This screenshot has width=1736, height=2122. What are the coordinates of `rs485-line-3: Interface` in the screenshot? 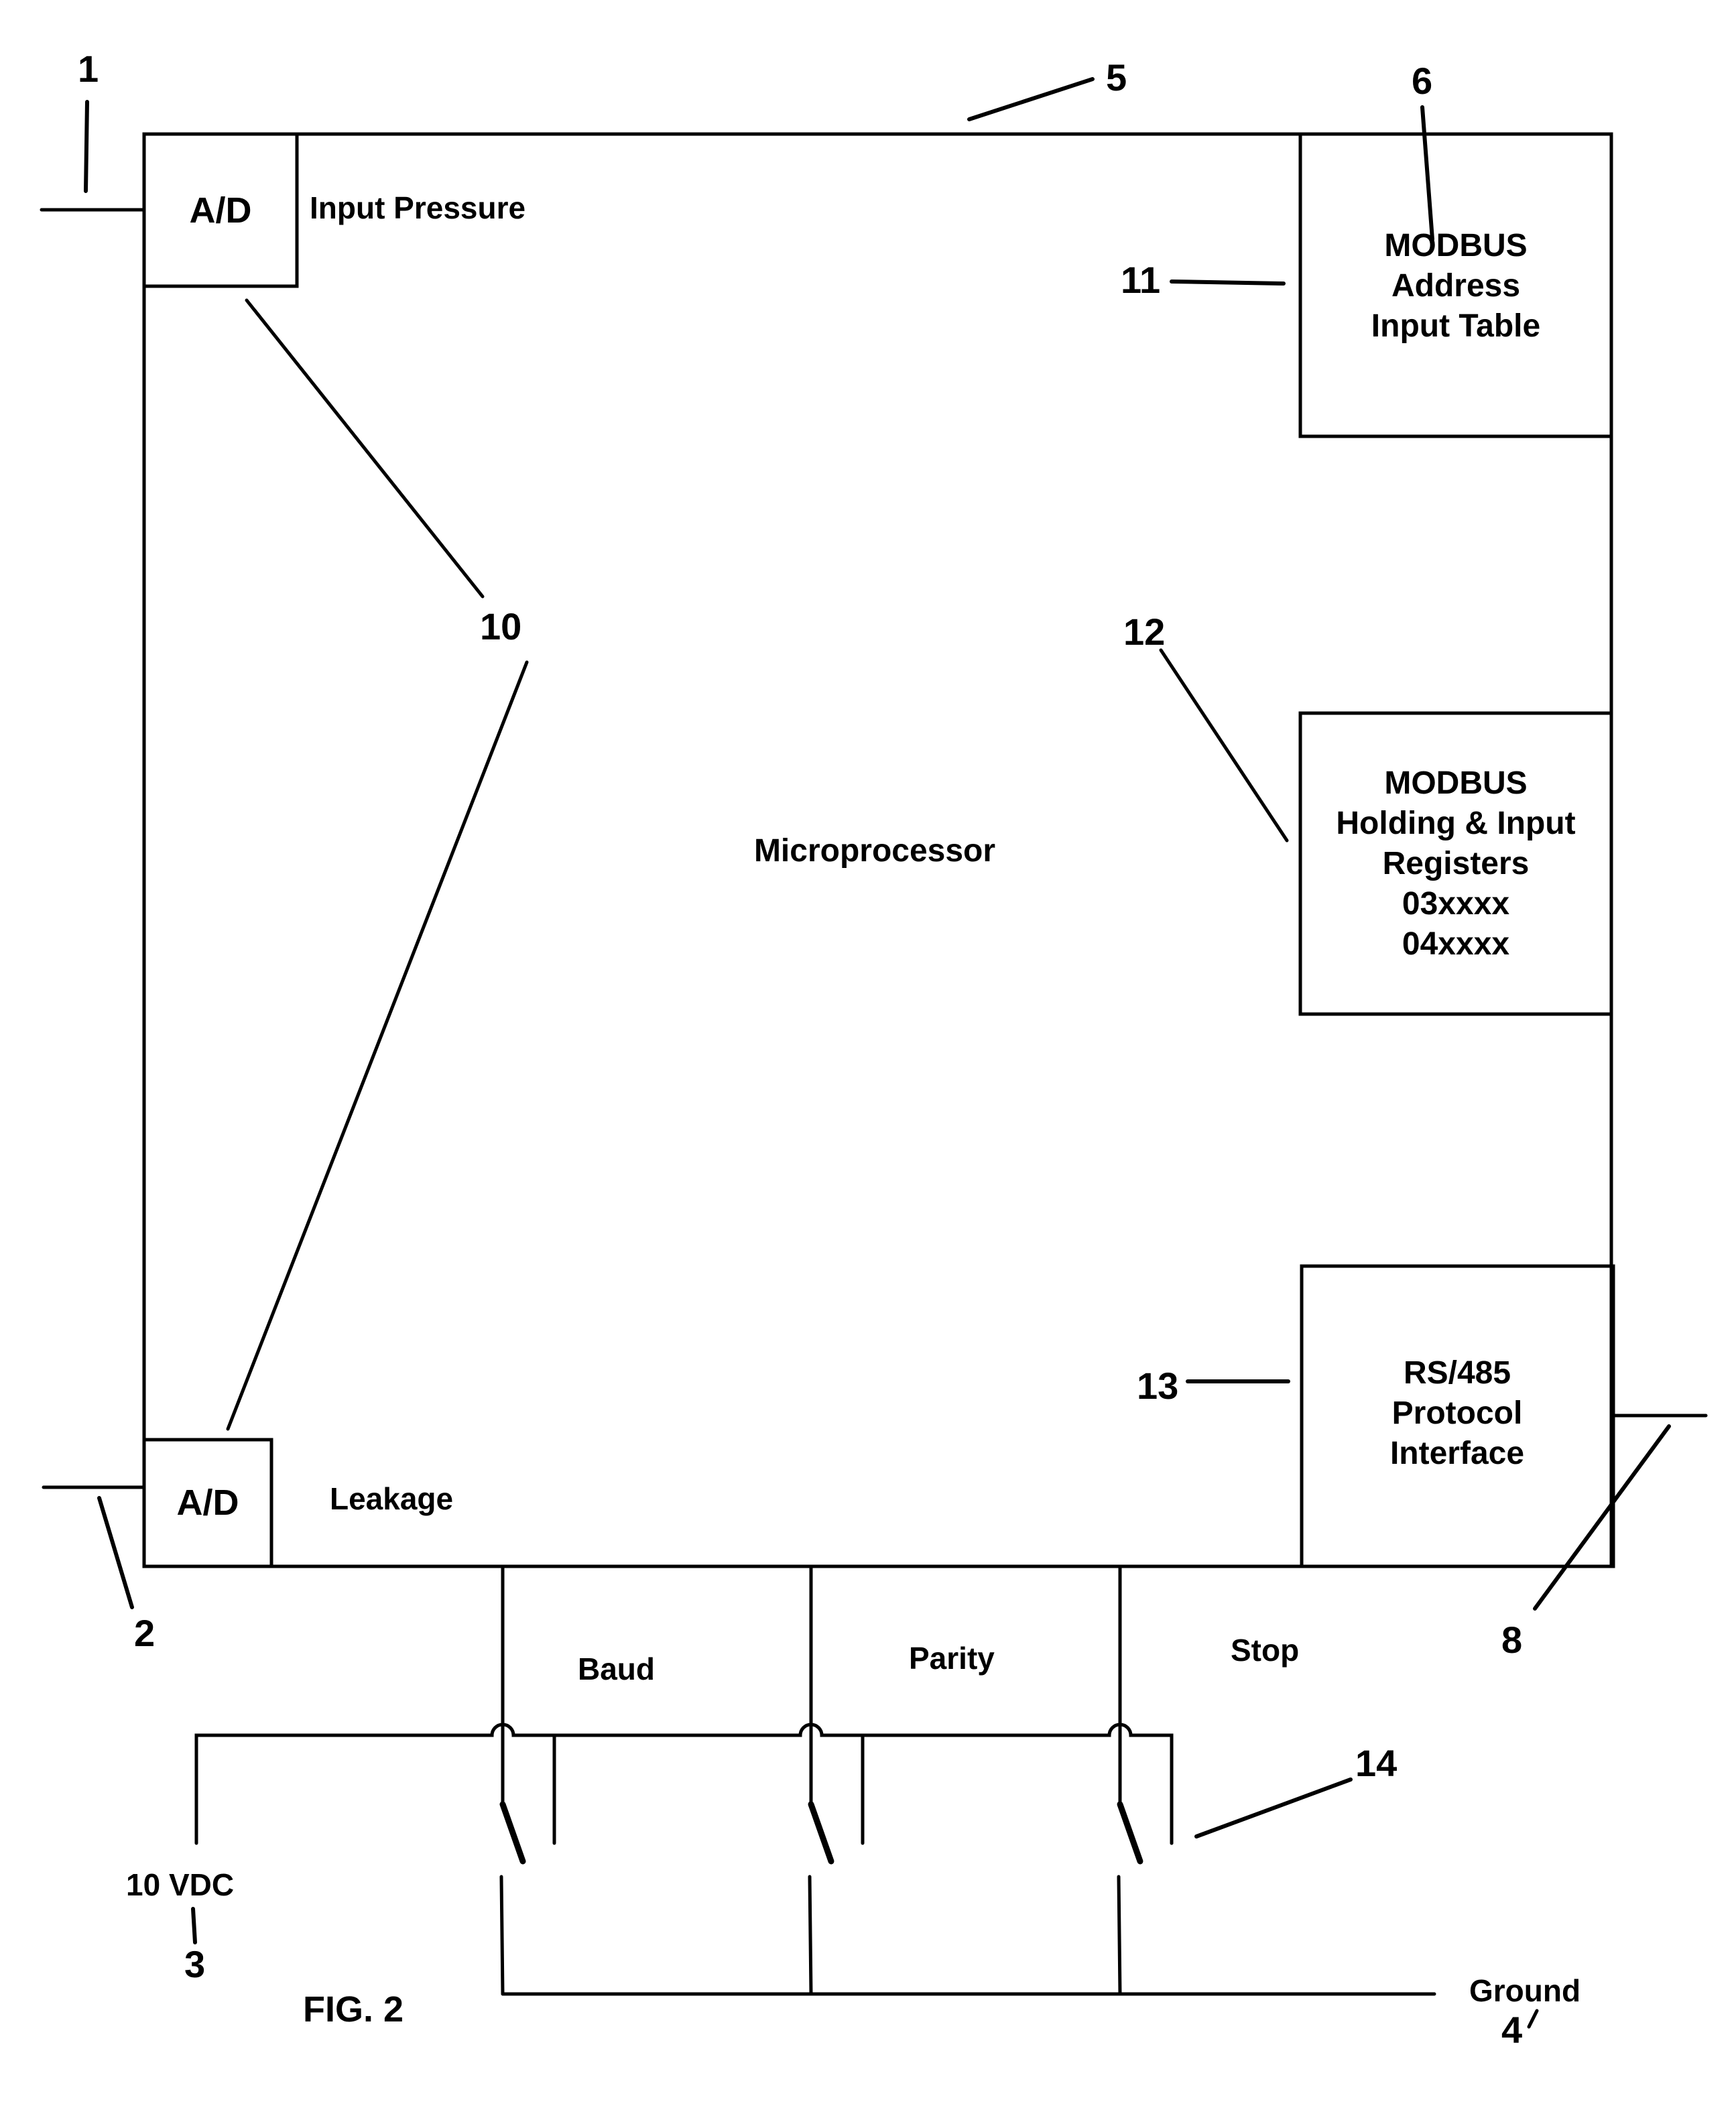 It's located at (1457, 1453).